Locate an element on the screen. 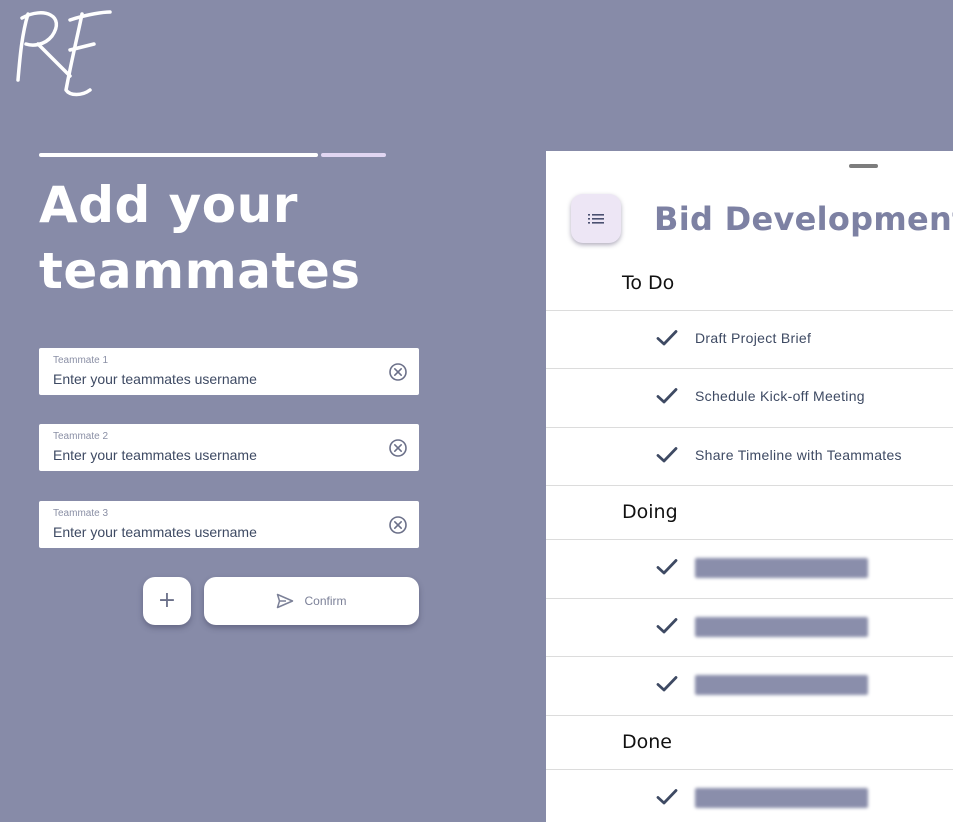 This screenshot has width=953, height=822. list-item: Share Timeline with Teammates is located at coordinates (749, 456).